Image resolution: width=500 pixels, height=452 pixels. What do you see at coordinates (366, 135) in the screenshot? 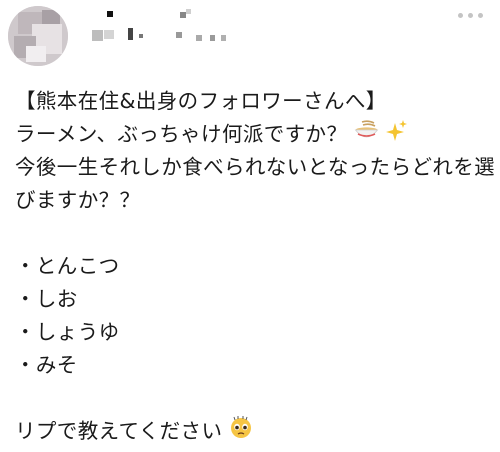
I see `ramen-bowl-icon` at bounding box center [366, 135].